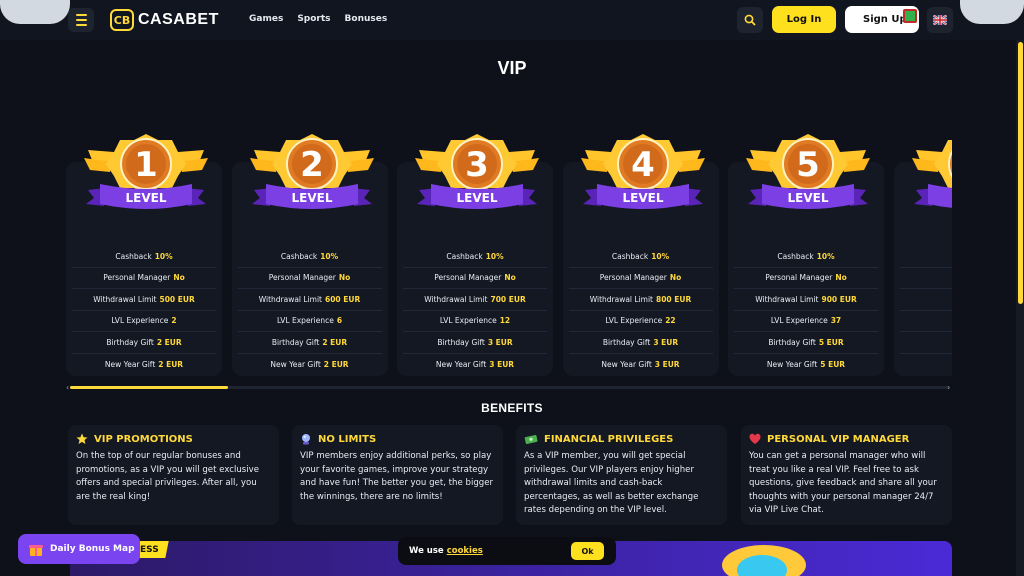 The height and width of the screenshot is (576, 1024). I want to click on vip-level-card, so click(923, 258).